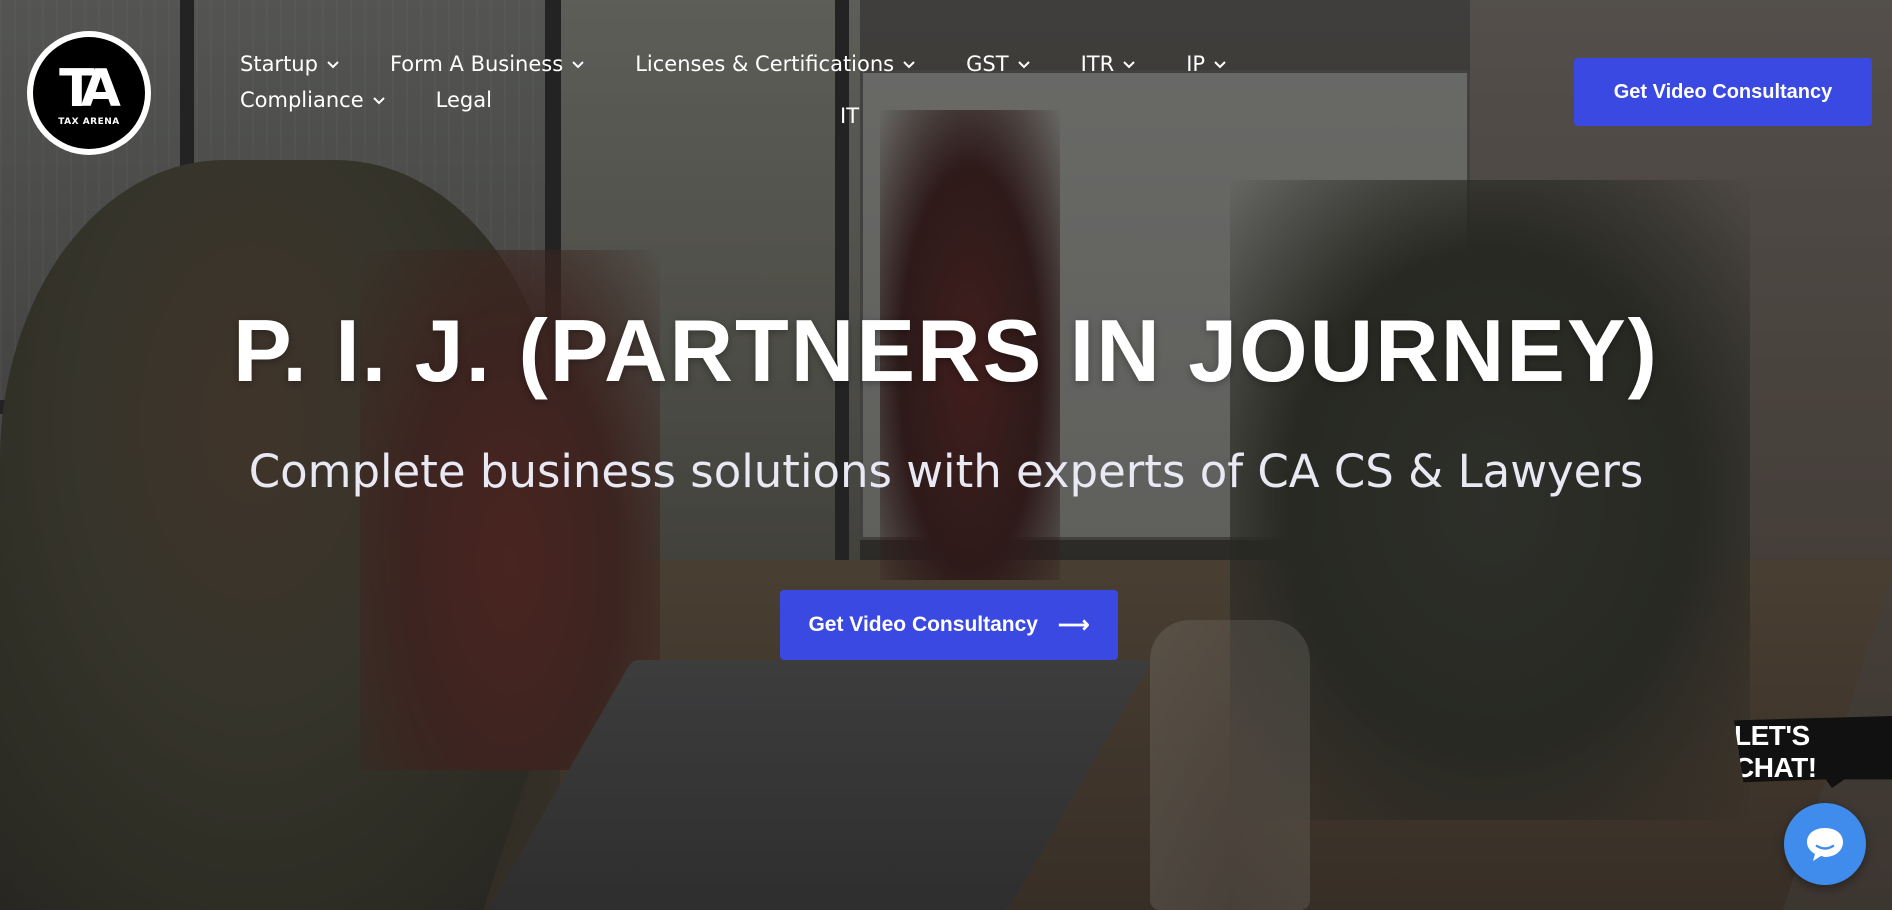 This screenshot has width=1892, height=910. Describe the element at coordinates (476, 64) in the screenshot. I see `nav-item-label: Form A Business` at that location.